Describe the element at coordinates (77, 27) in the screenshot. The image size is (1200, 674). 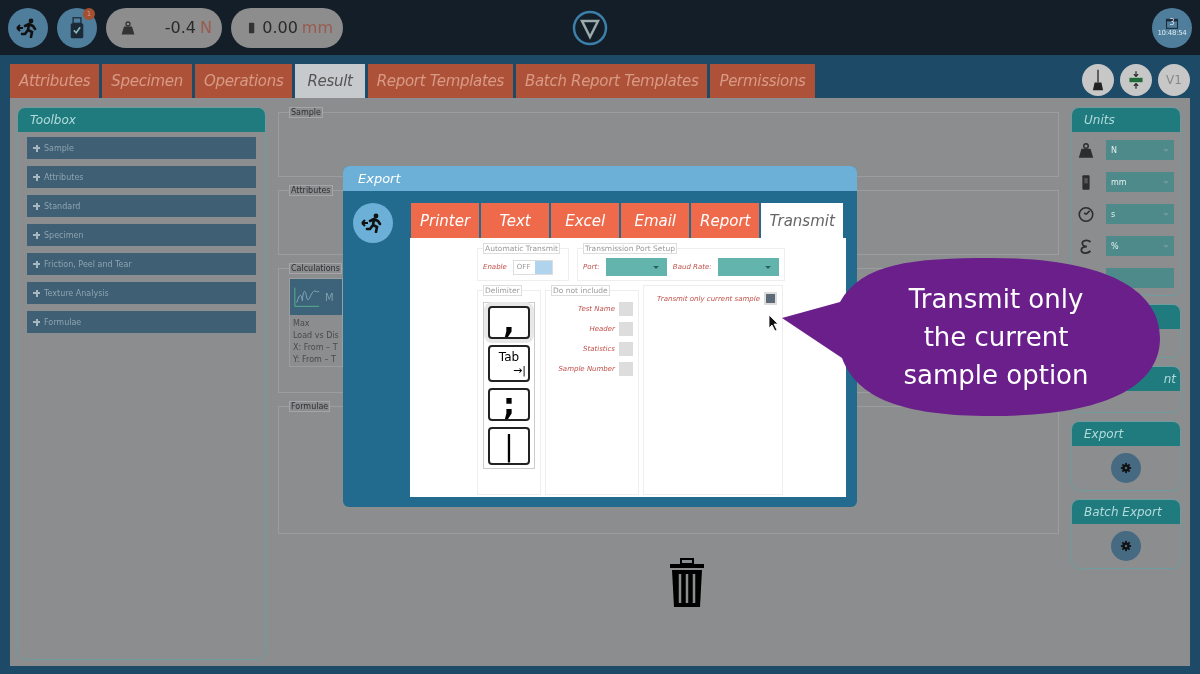
I see `usb-check-icon` at that location.